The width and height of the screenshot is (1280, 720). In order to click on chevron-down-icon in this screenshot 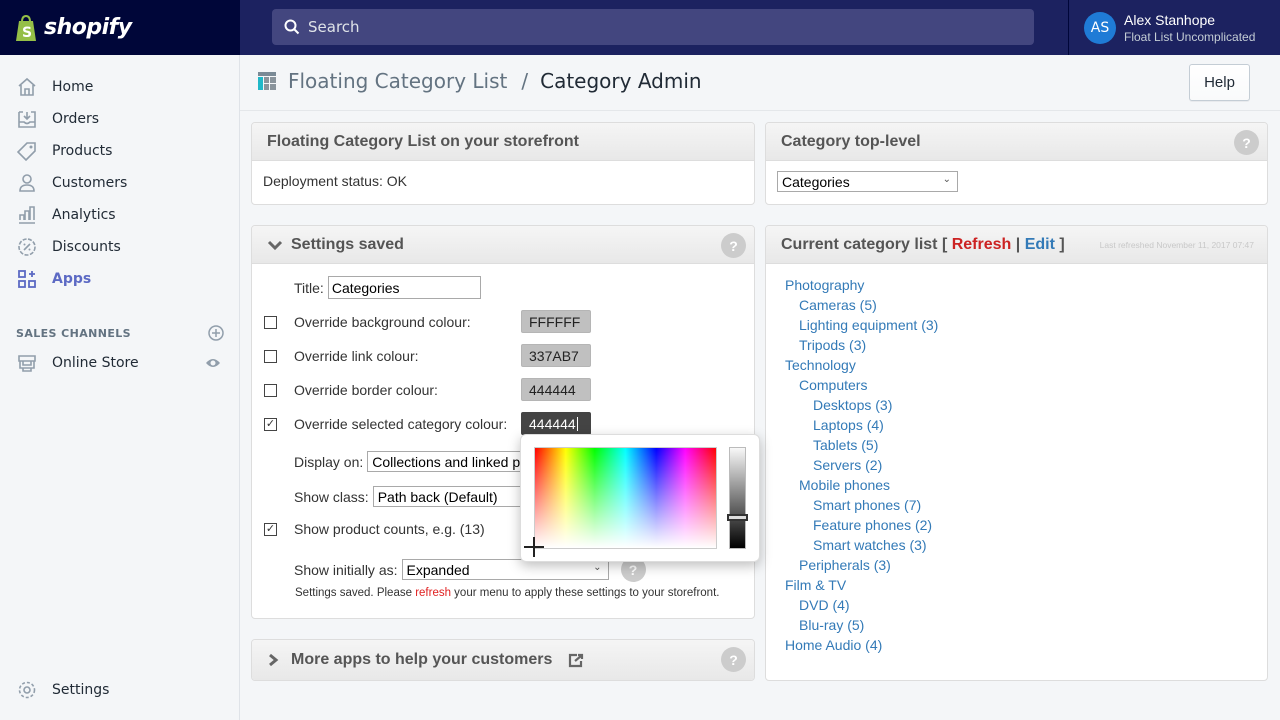, I will do `click(275, 245)`.